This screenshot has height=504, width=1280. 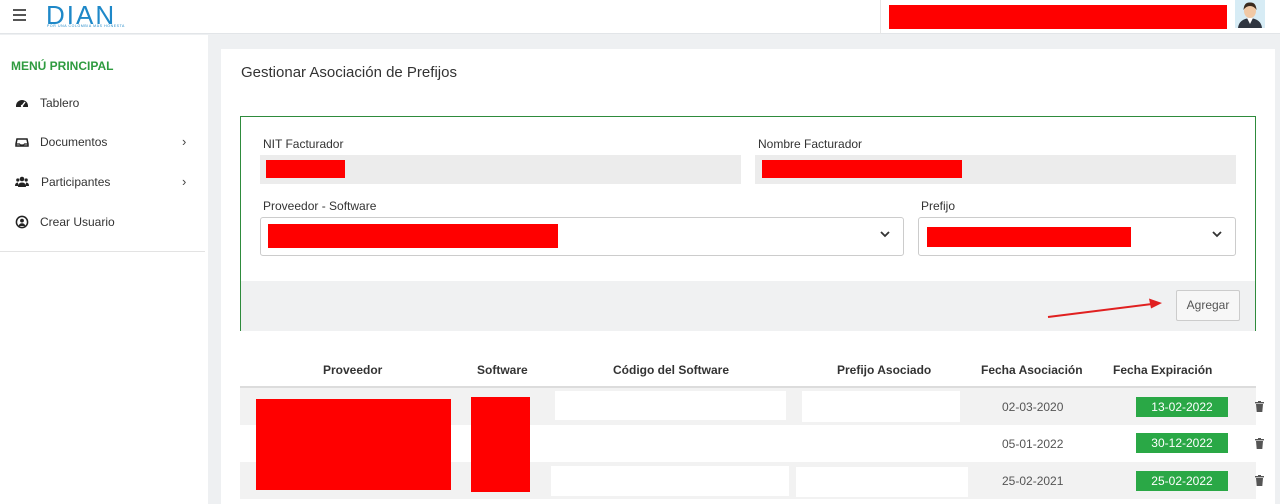 I want to click on nombre-label: Nombre Facturador, so click(x=810, y=144).